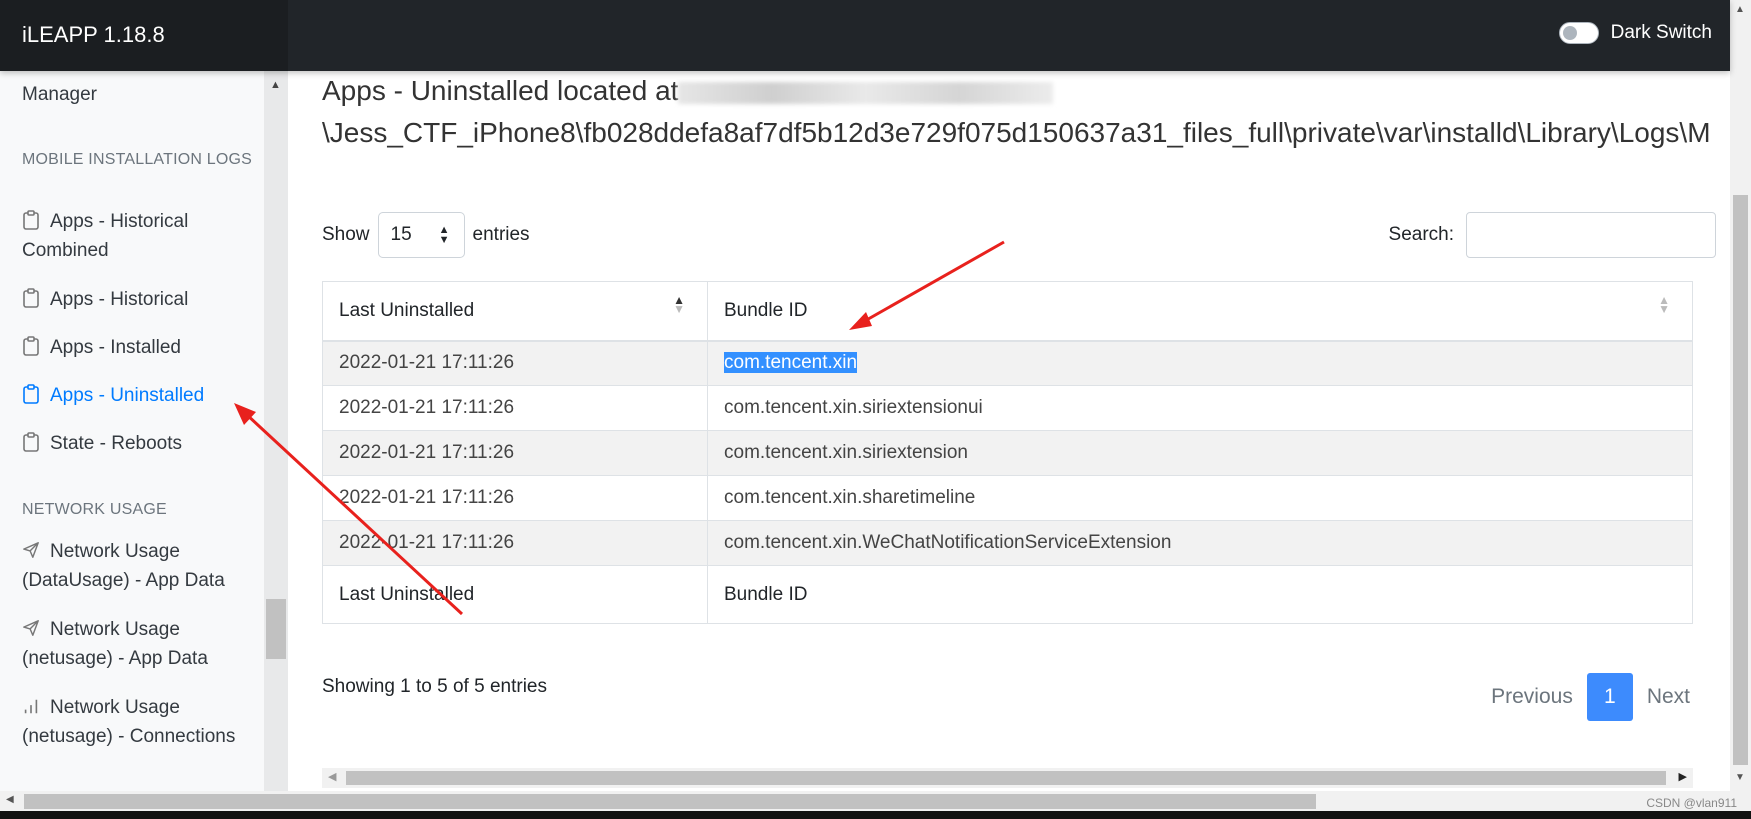 The image size is (1751, 819). Describe the element at coordinates (138, 644) in the screenshot. I see `sidebar-item-network-usage-netusage-app: Network Usage (netusage) - App Data` at that location.